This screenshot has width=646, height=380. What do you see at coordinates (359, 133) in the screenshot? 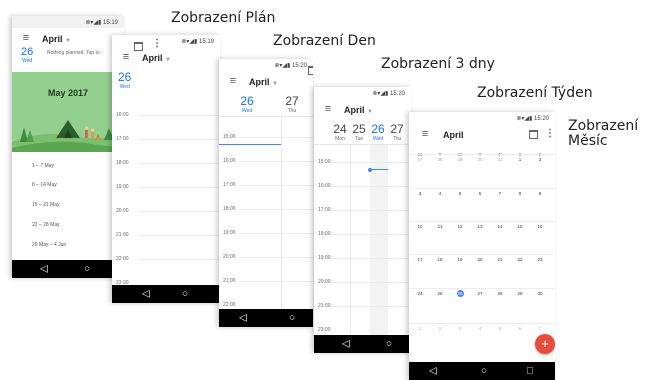
I see `day-column-header: 25 Tue` at bounding box center [359, 133].